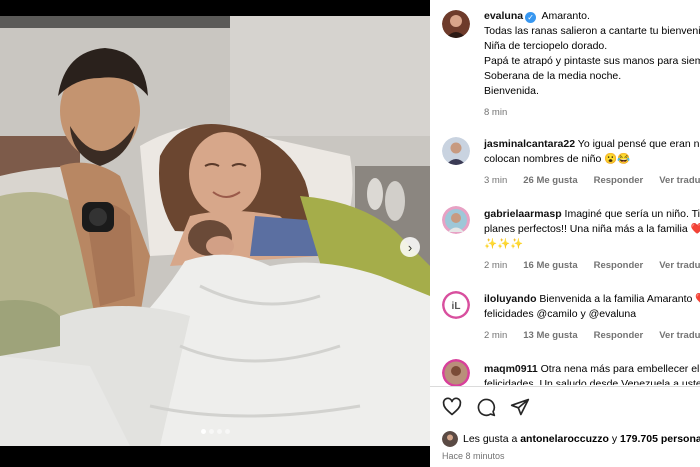  I want to click on caption-line-2: Niña de terciopelo dorado., so click(546, 46).